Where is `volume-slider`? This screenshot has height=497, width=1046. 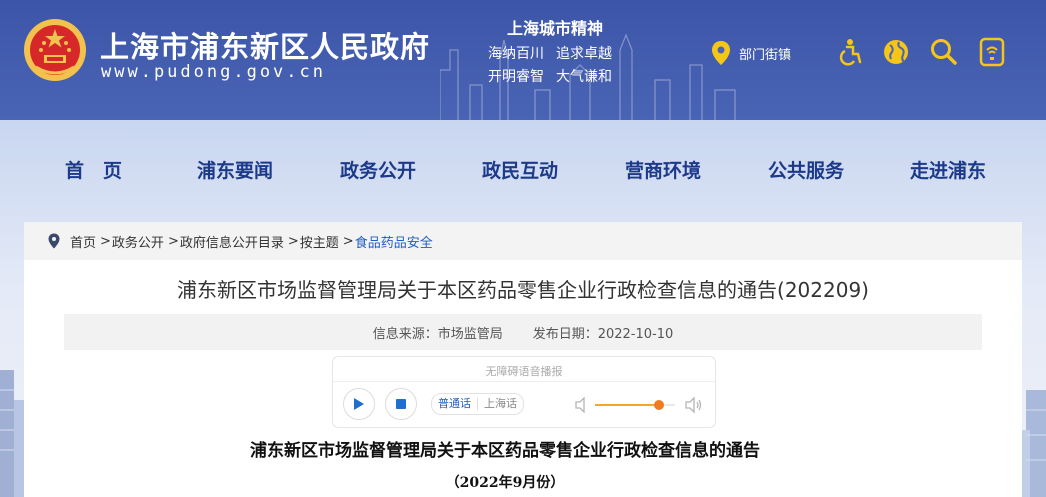 volume-slider is located at coordinates (635, 405).